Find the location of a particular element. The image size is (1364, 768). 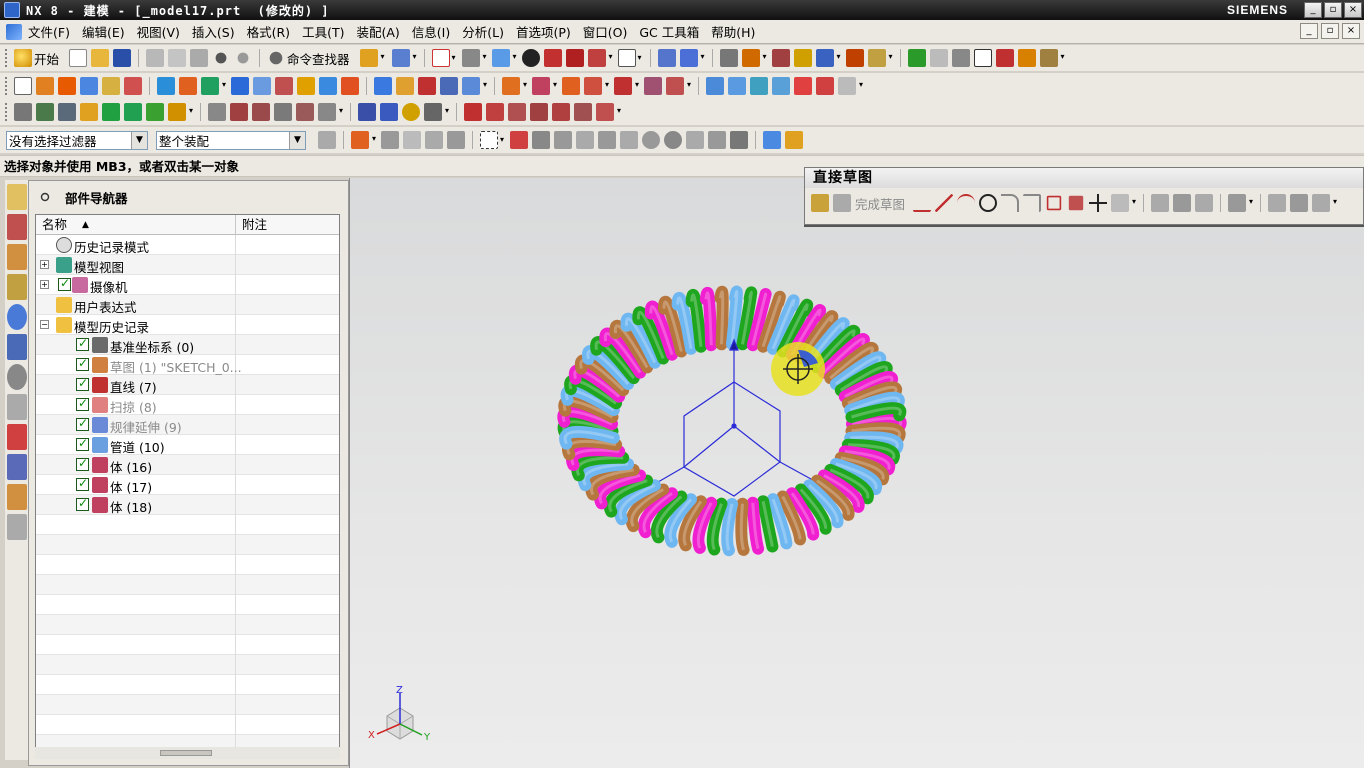

tree-row: 管道 (10) is located at coordinates (187, 444).